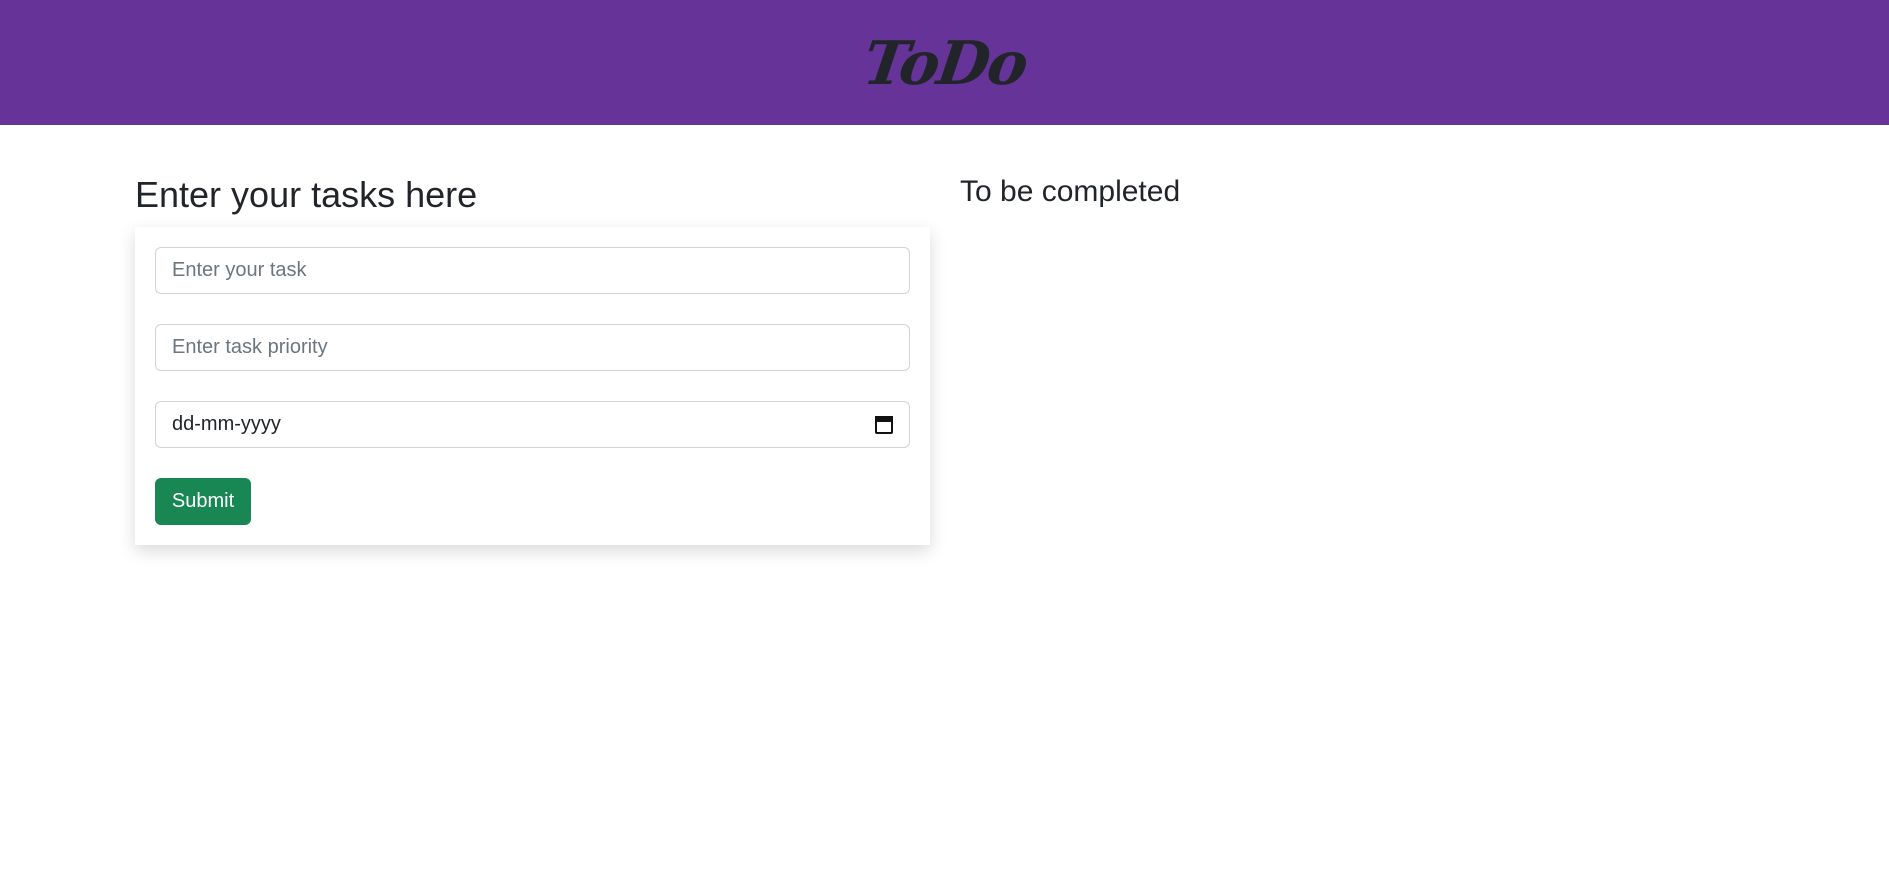  I want to click on priority-input-placeholder: Enter task priority, so click(250, 347).